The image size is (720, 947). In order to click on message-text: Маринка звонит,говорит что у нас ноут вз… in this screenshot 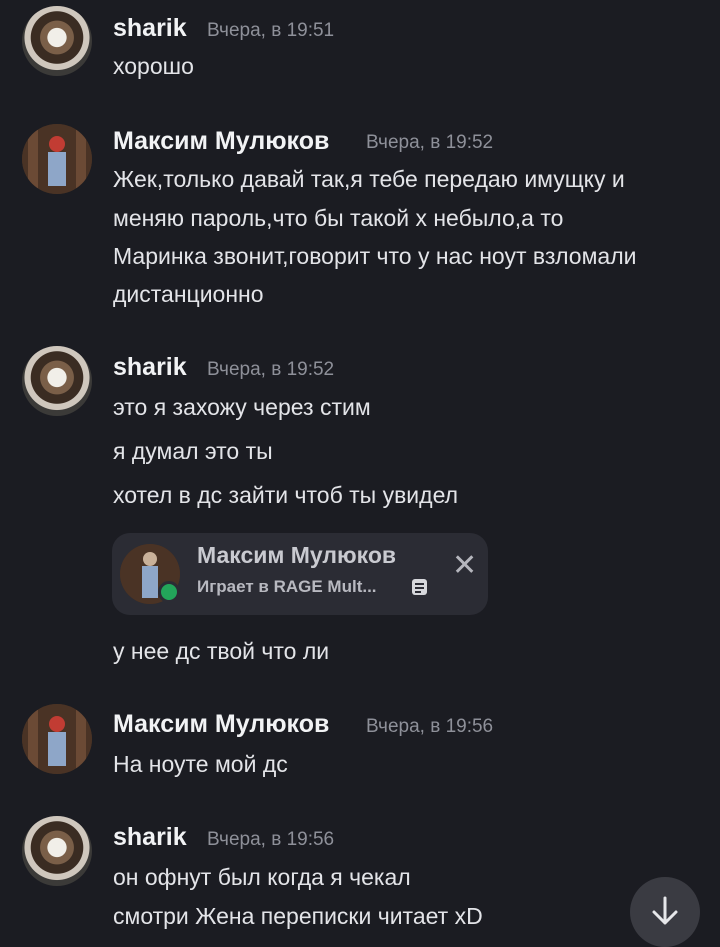, I will do `click(375, 256)`.